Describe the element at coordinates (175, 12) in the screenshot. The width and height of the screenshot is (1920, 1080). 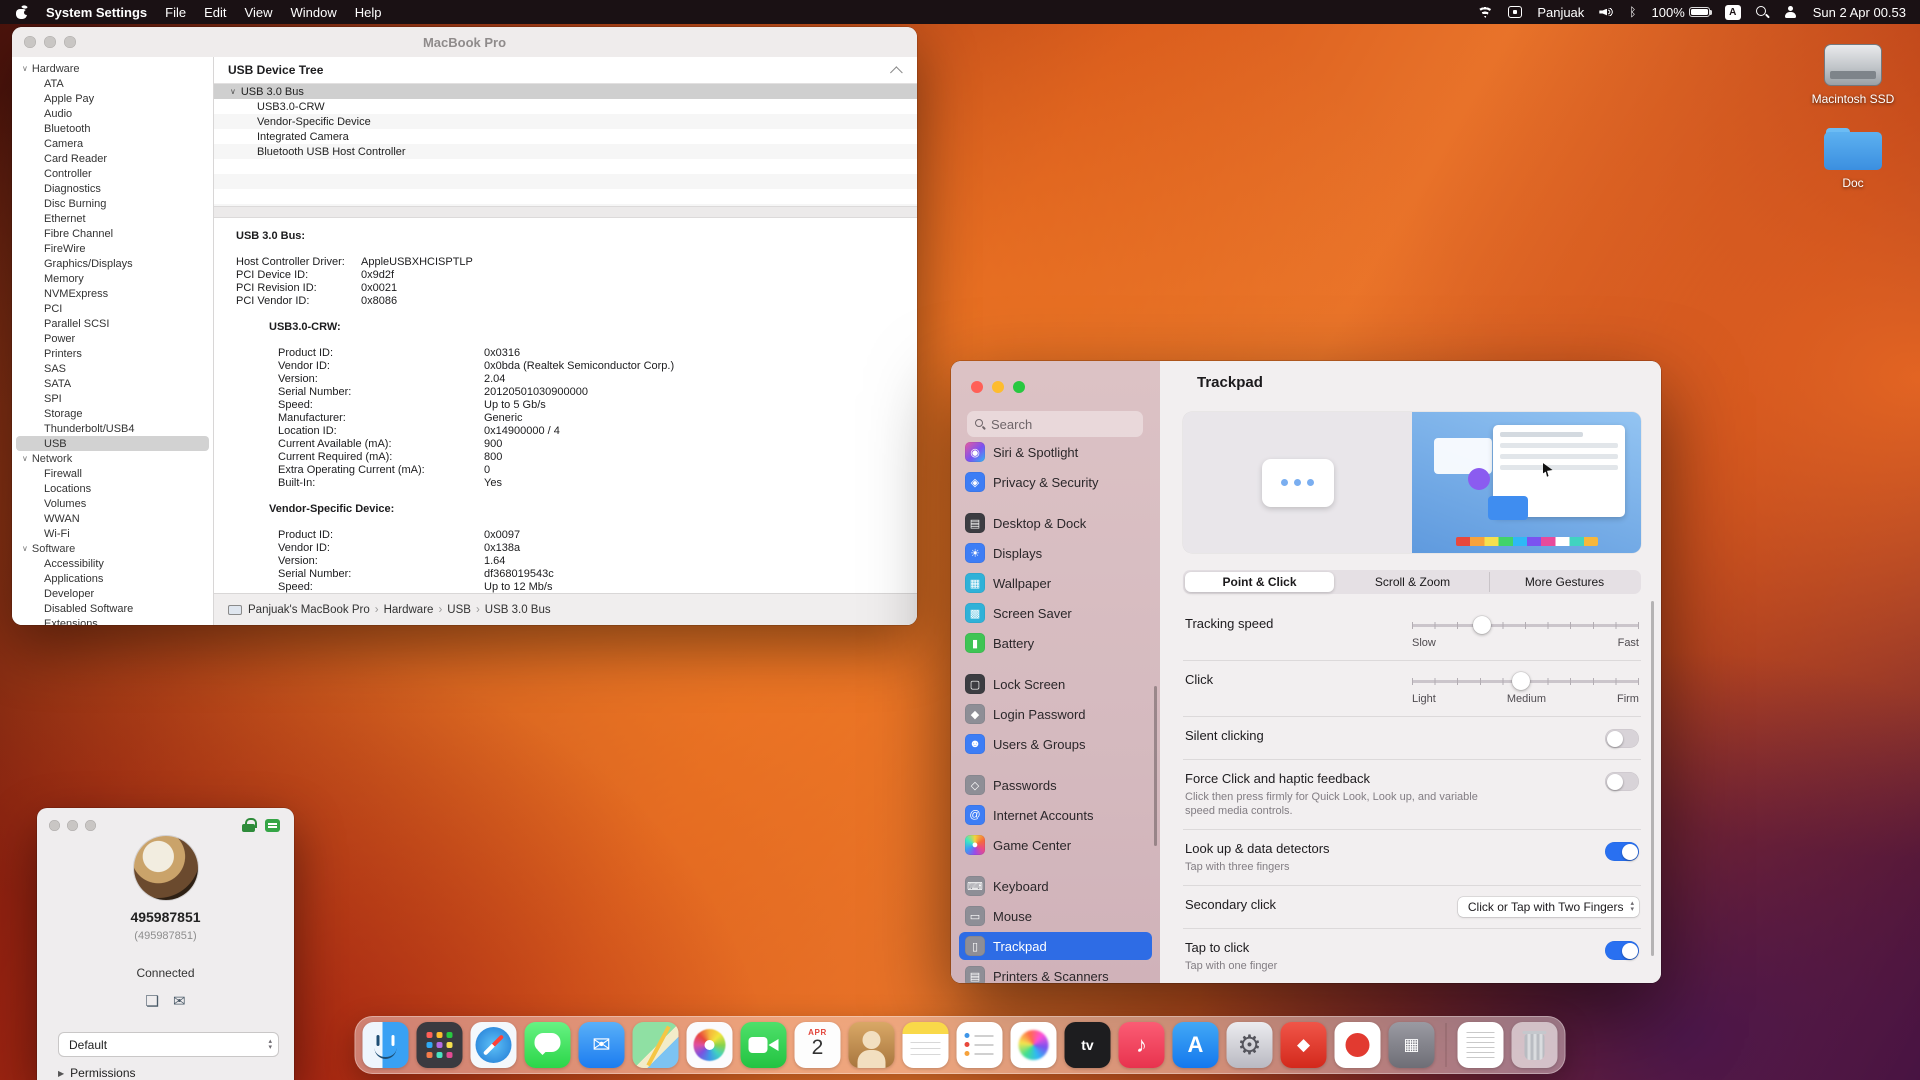
I see `menu-file: File` at that location.